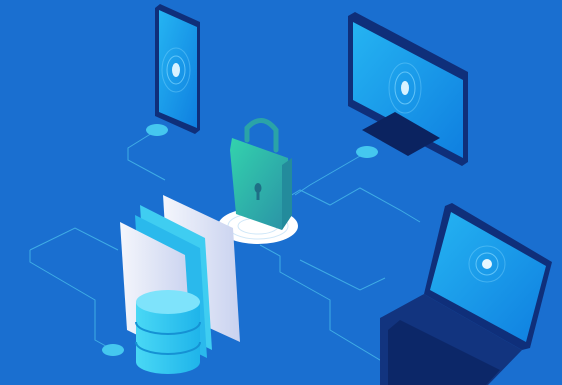 The width and height of the screenshot is (562, 385). What do you see at coordinates (487, 264) in the screenshot?
I see `laptop-fingerprint-icon` at bounding box center [487, 264].